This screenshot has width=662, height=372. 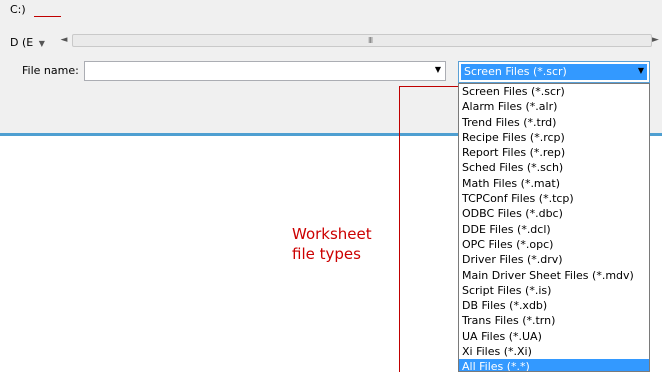 What do you see at coordinates (554, 198) in the screenshot?
I see `file-type-option: TCPConf Files (*.tcp)` at bounding box center [554, 198].